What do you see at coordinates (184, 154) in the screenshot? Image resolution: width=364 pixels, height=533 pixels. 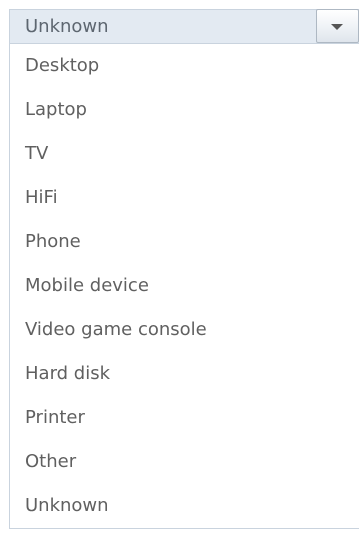 I see `option-tv: TV` at bounding box center [184, 154].